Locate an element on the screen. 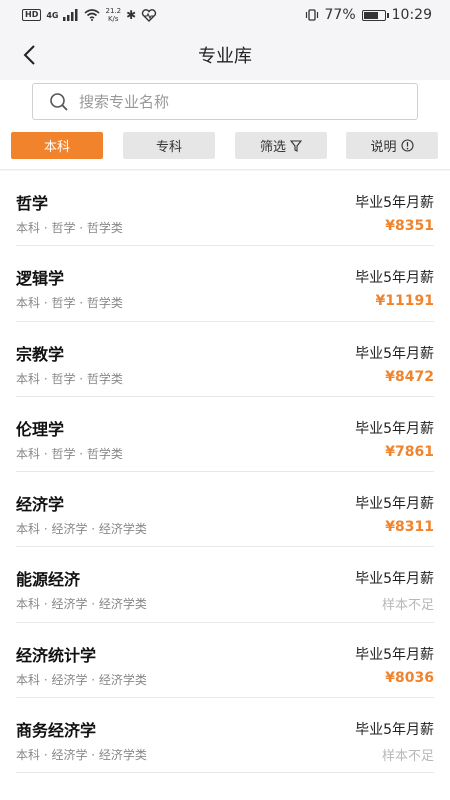  tab-junior-college: 专科 is located at coordinates (169, 145).